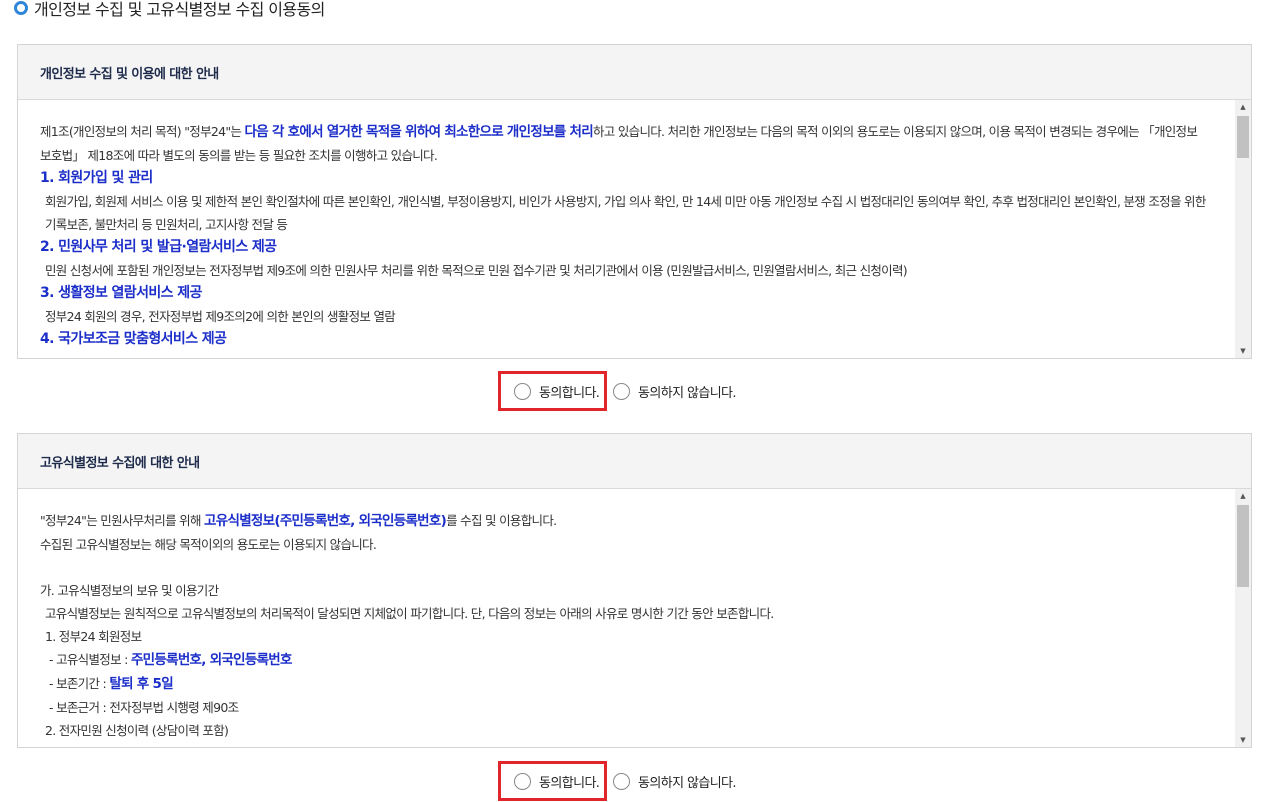  Describe the element at coordinates (129, 590) in the screenshot. I see `retention-title: 가. 고유식별정보의 보유 및 이용기간` at that location.